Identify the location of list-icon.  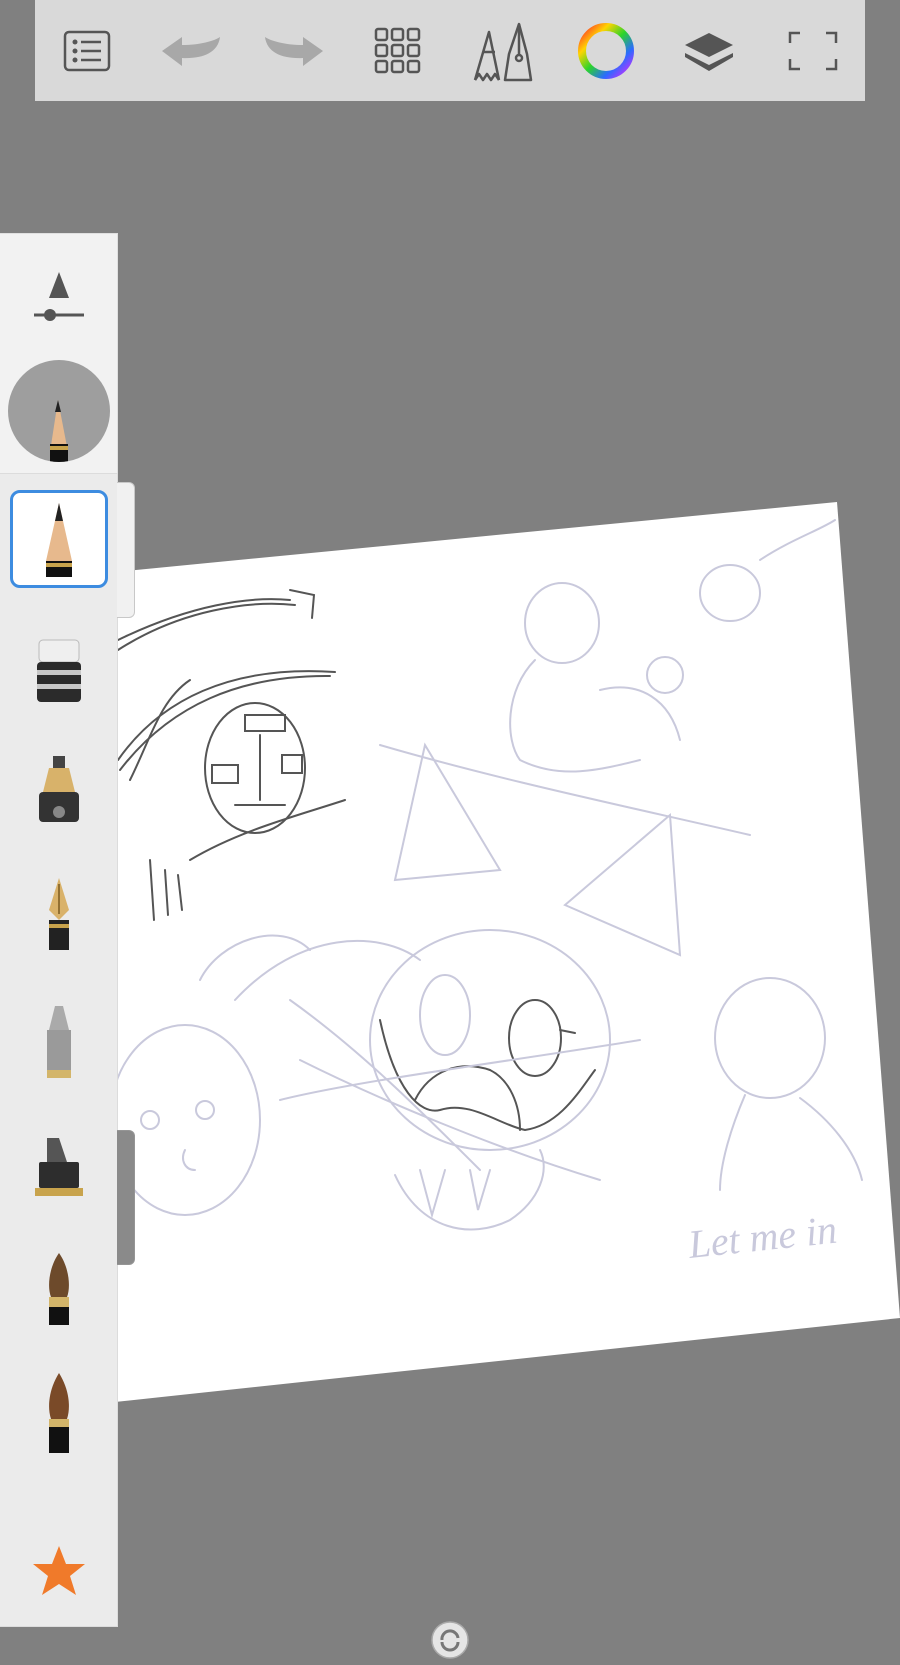
(87, 50).